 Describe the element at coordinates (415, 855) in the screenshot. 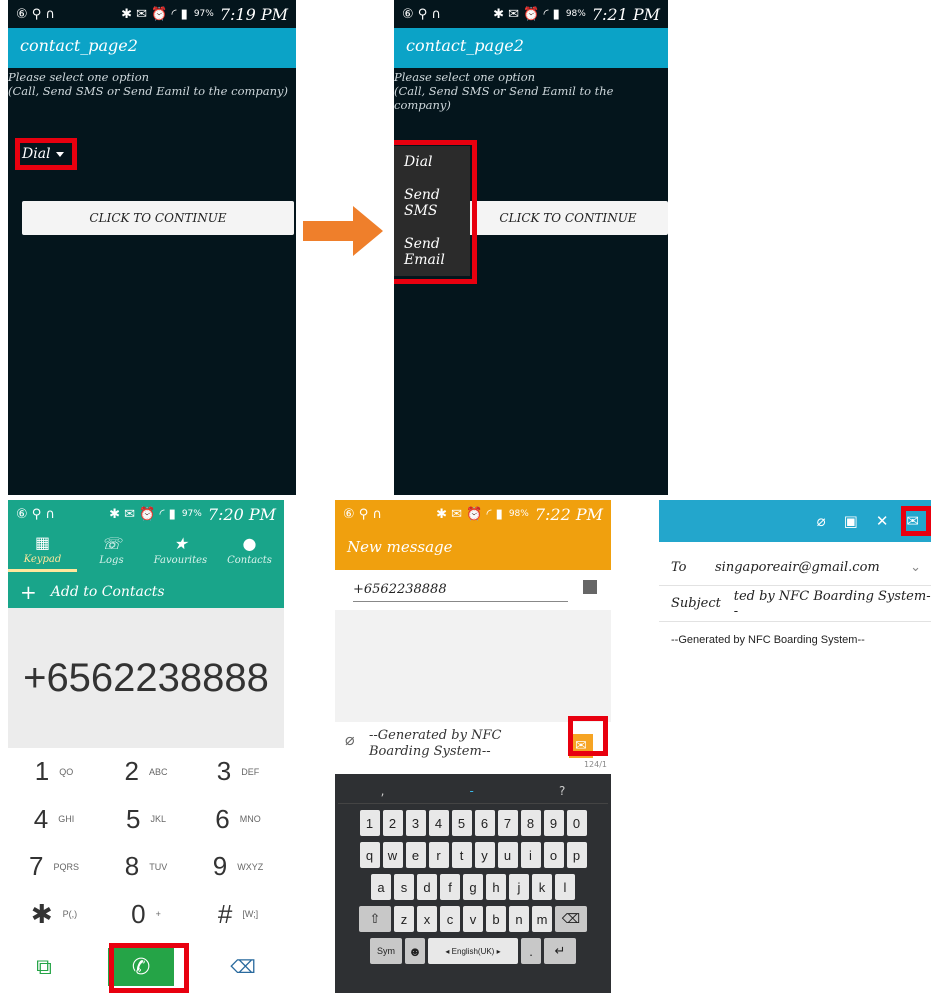

I see `key-e: e` at that location.